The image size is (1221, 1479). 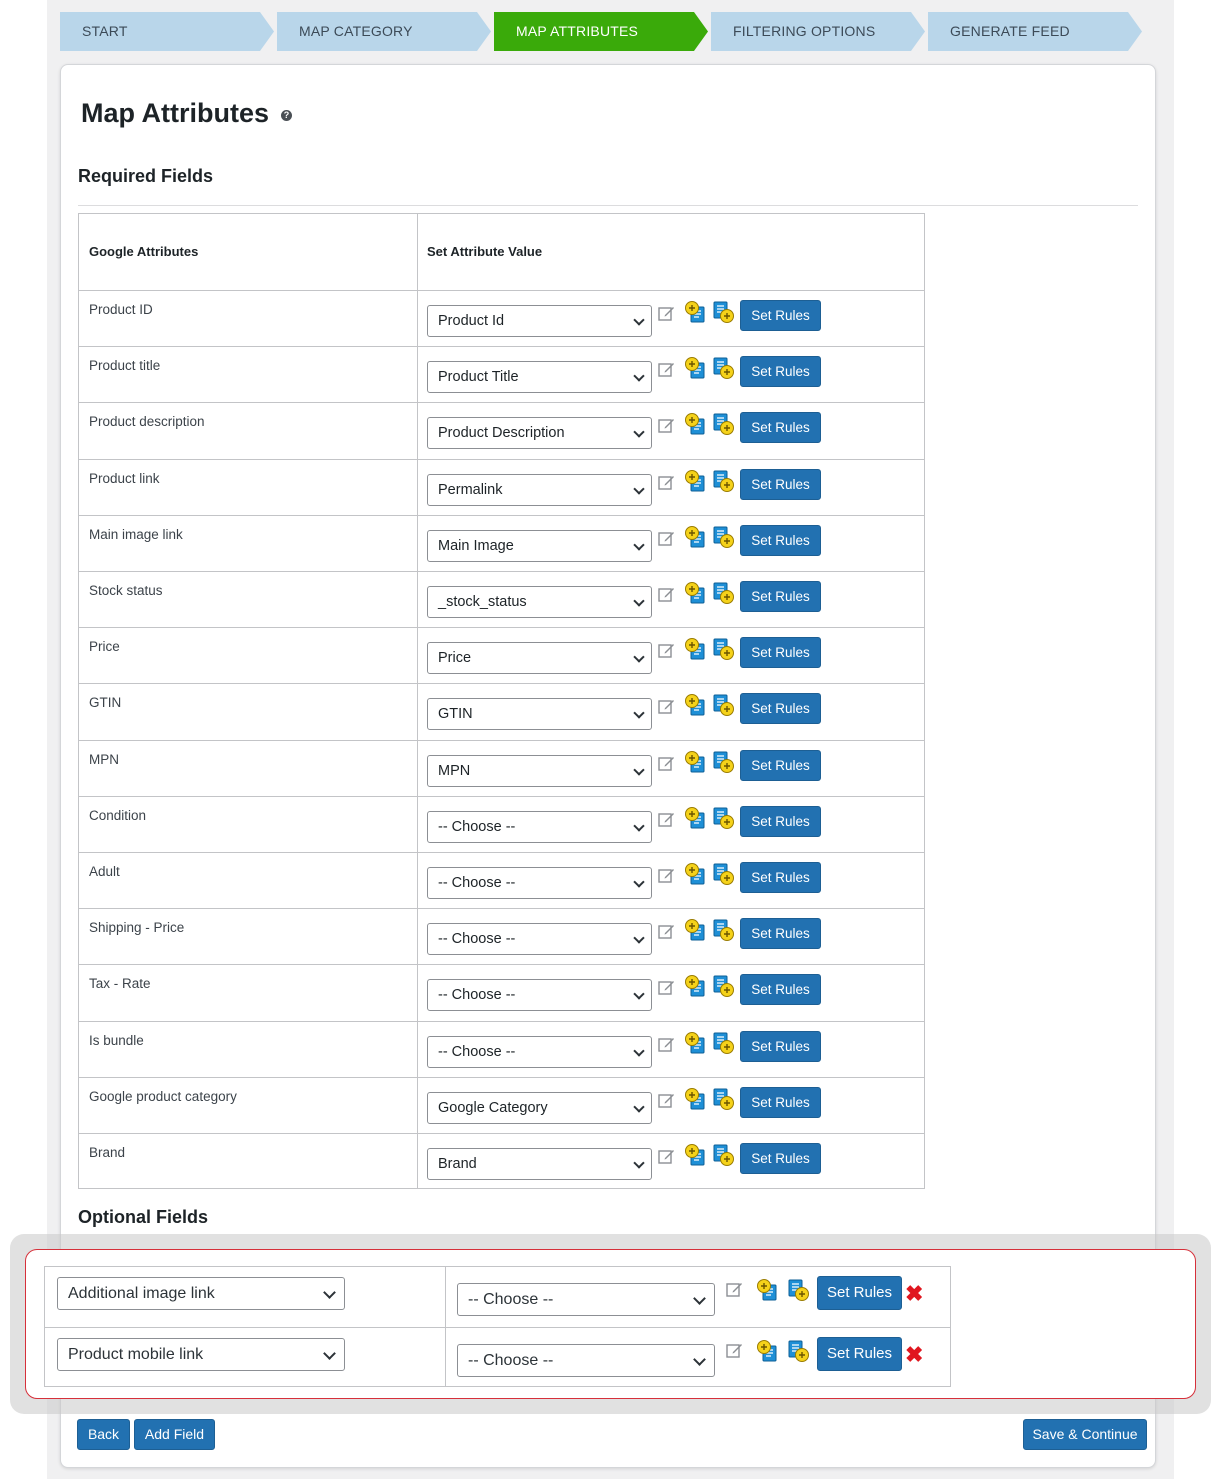 What do you see at coordinates (601, 31) in the screenshot?
I see `step-map-attributes: MAP ATTRIBUTES` at bounding box center [601, 31].